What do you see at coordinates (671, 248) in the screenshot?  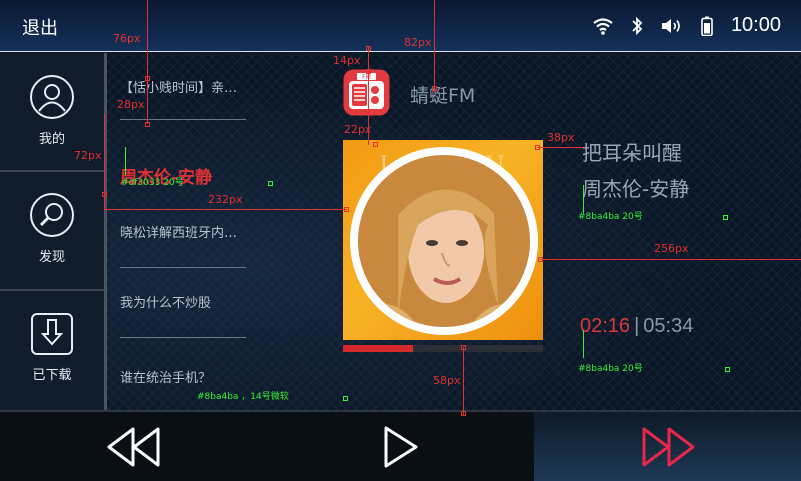 I see `dimension-label: 256px` at bounding box center [671, 248].